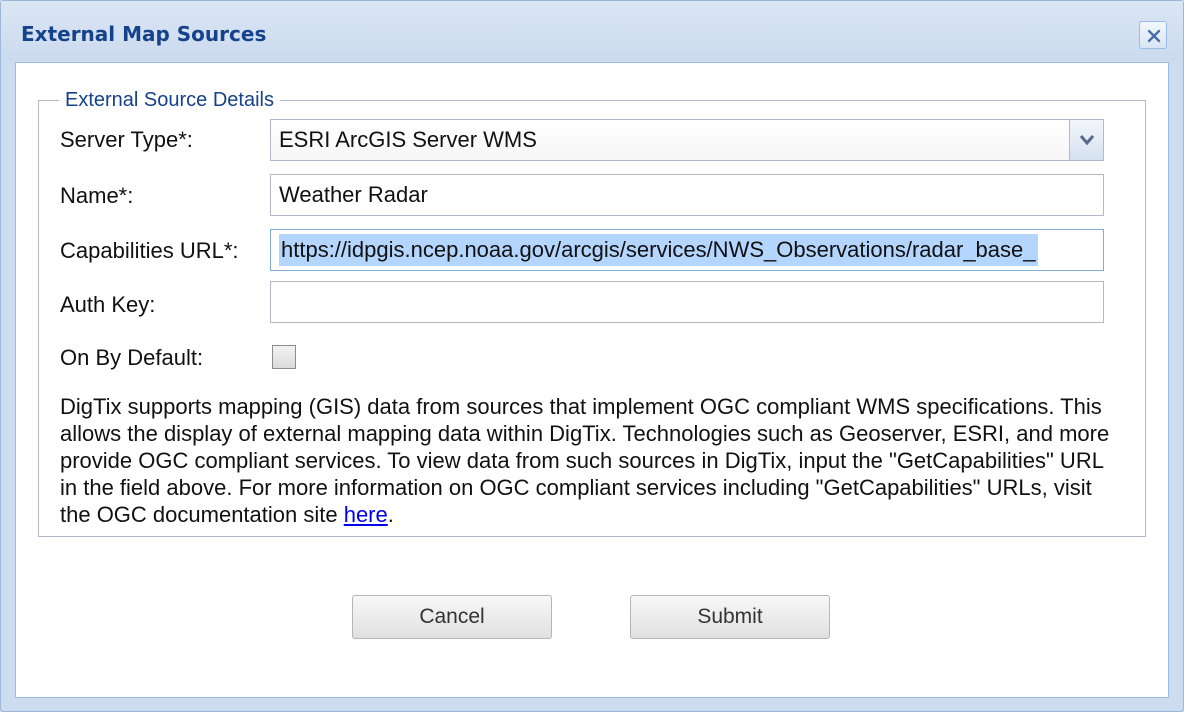 This screenshot has height=712, width=1184. Describe the element at coordinates (284, 357) in the screenshot. I see `on-by-default-checkbox` at that location.